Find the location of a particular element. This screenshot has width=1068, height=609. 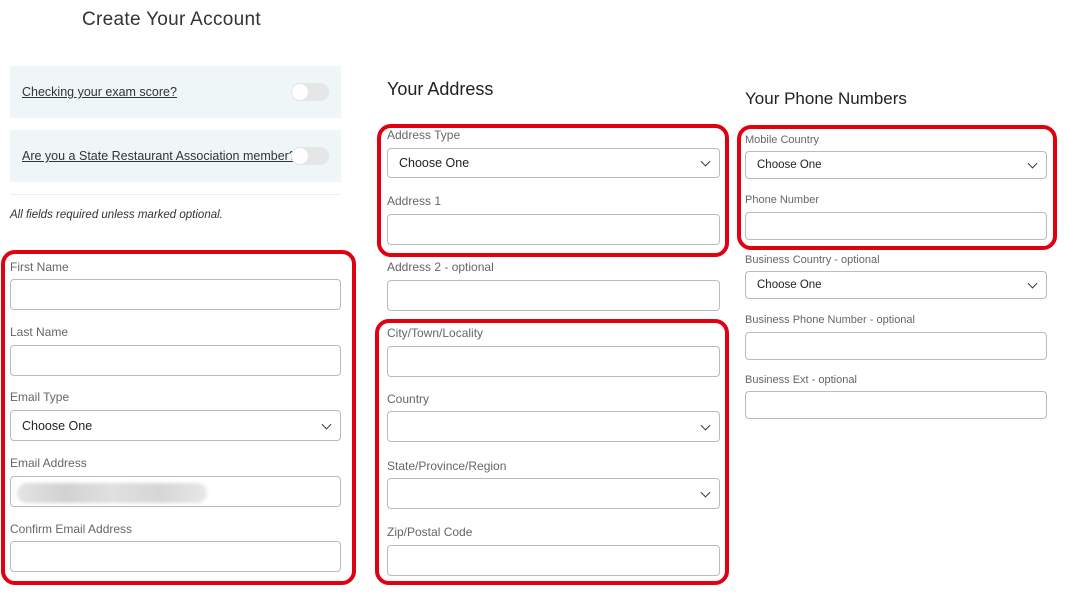

address2-label: Address 2 - optional is located at coordinates (440, 267).